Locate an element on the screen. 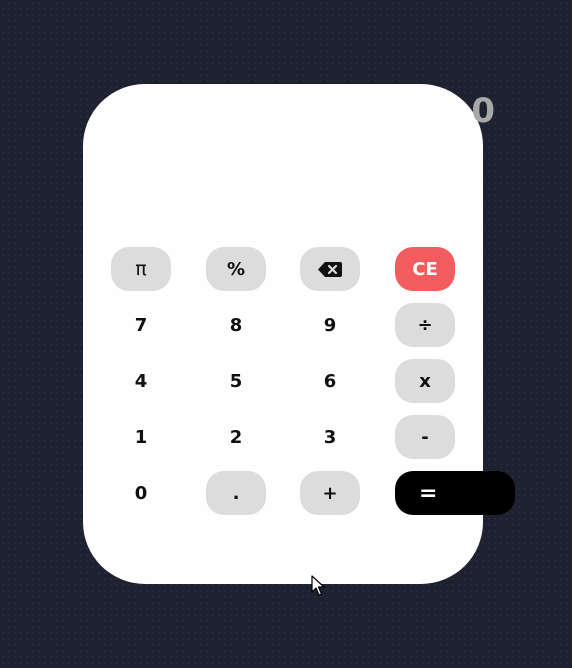 This screenshot has width=572, height=668. digit-4-button: 4 is located at coordinates (141, 381).